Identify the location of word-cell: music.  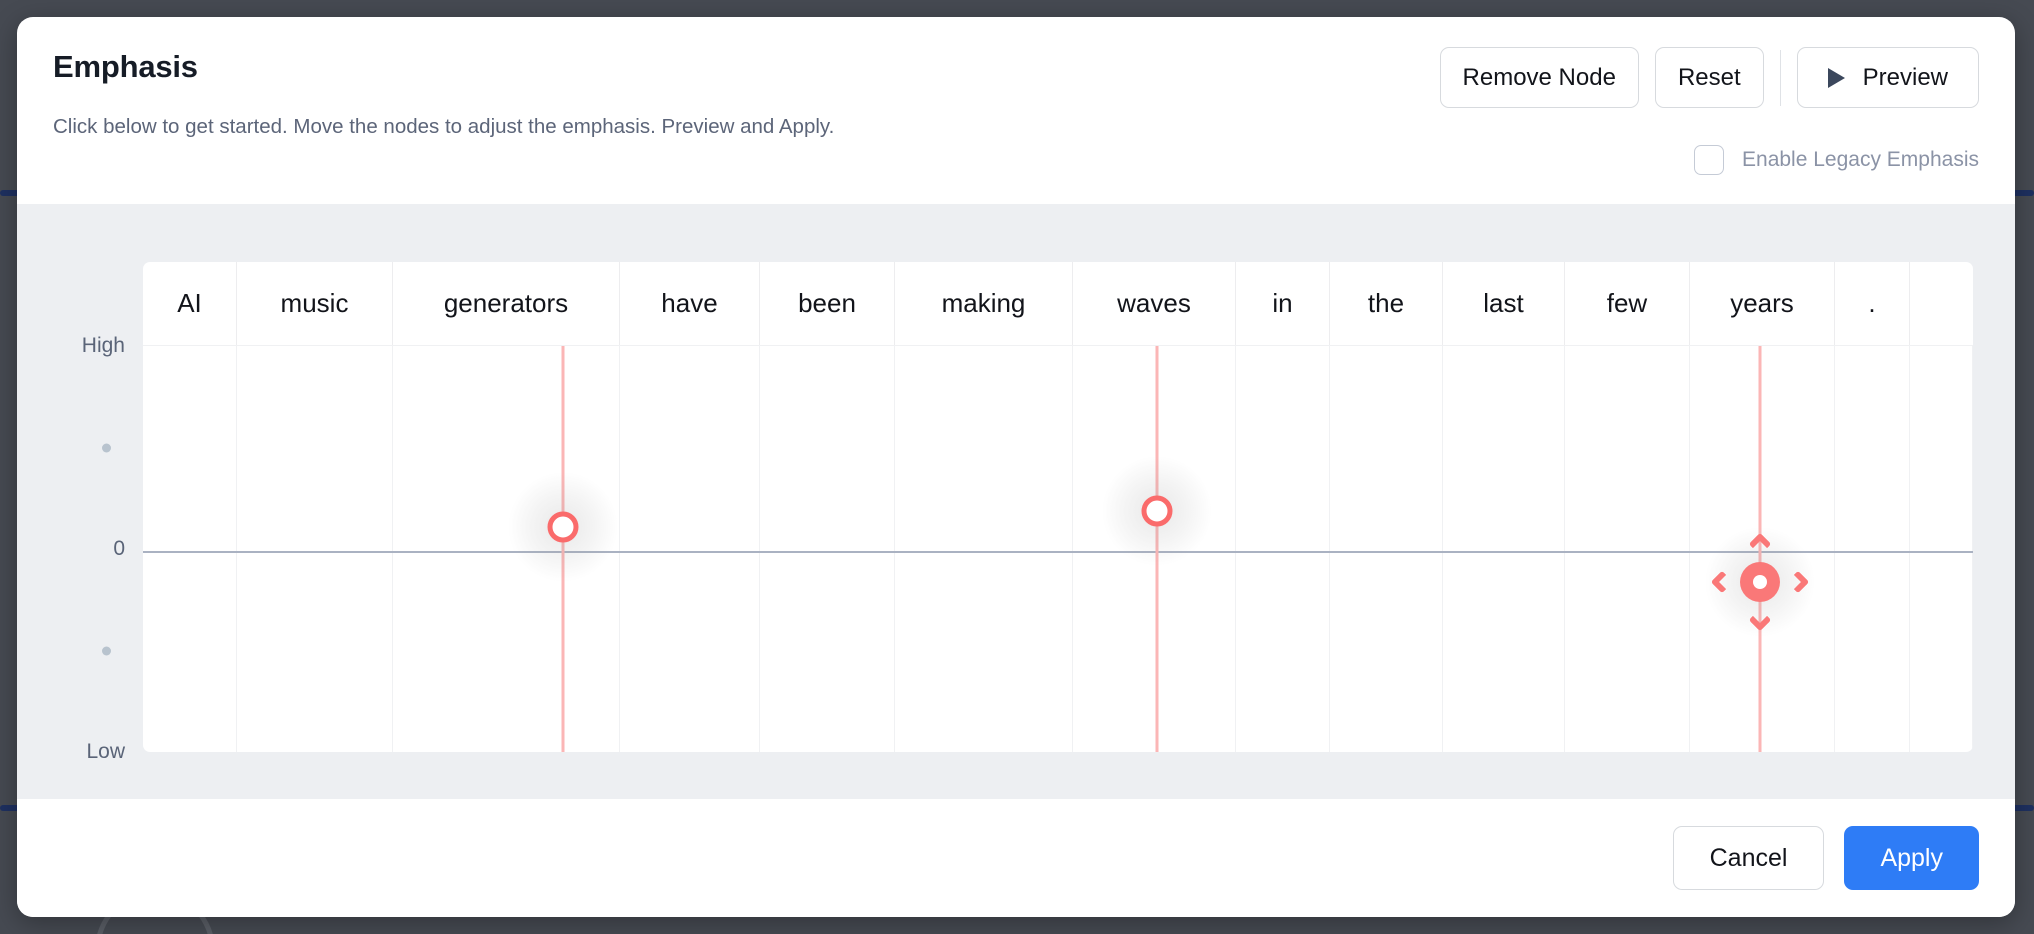
(315, 303).